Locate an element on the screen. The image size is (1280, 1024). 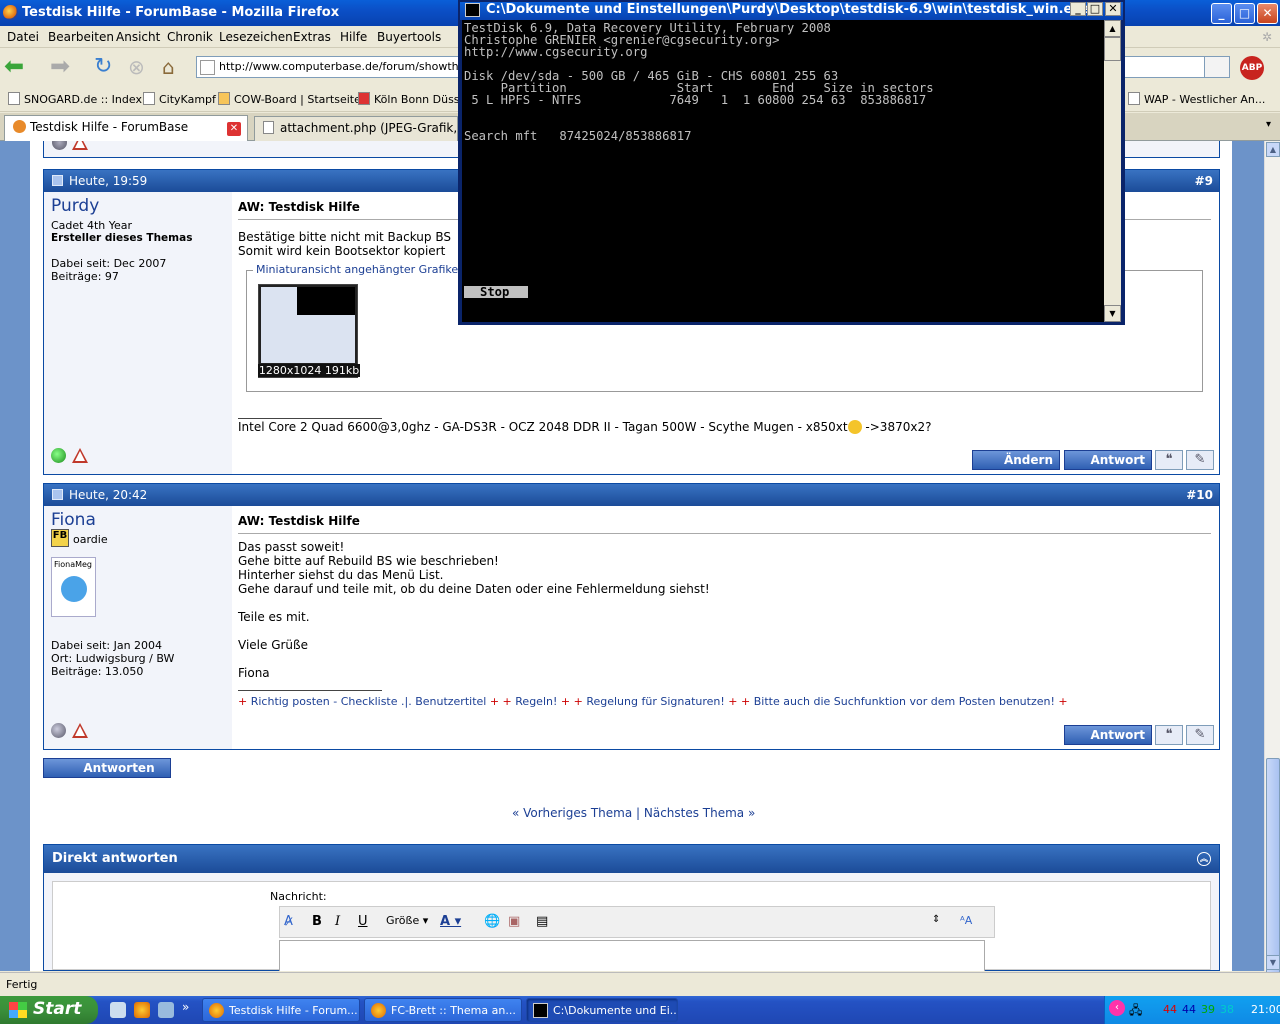
start-button: Start is located at coordinates (49, 1010).